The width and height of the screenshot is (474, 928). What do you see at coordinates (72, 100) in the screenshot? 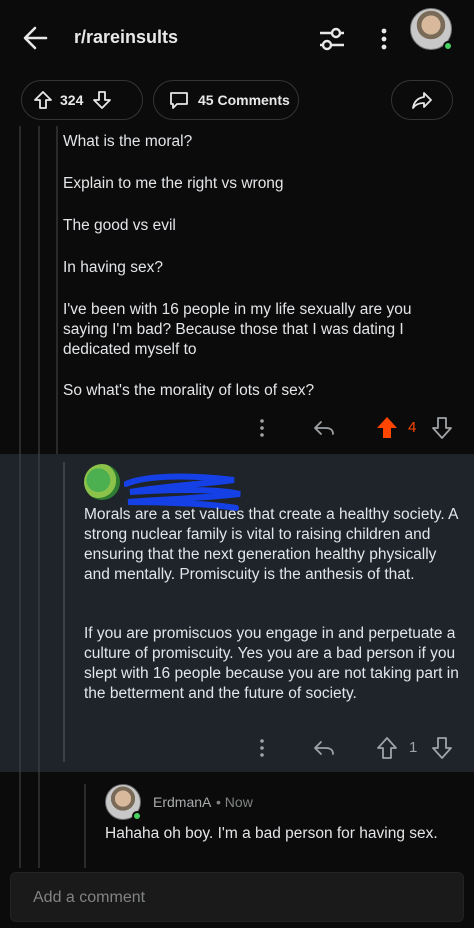
I see `vote-count: 324` at bounding box center [72, 100].